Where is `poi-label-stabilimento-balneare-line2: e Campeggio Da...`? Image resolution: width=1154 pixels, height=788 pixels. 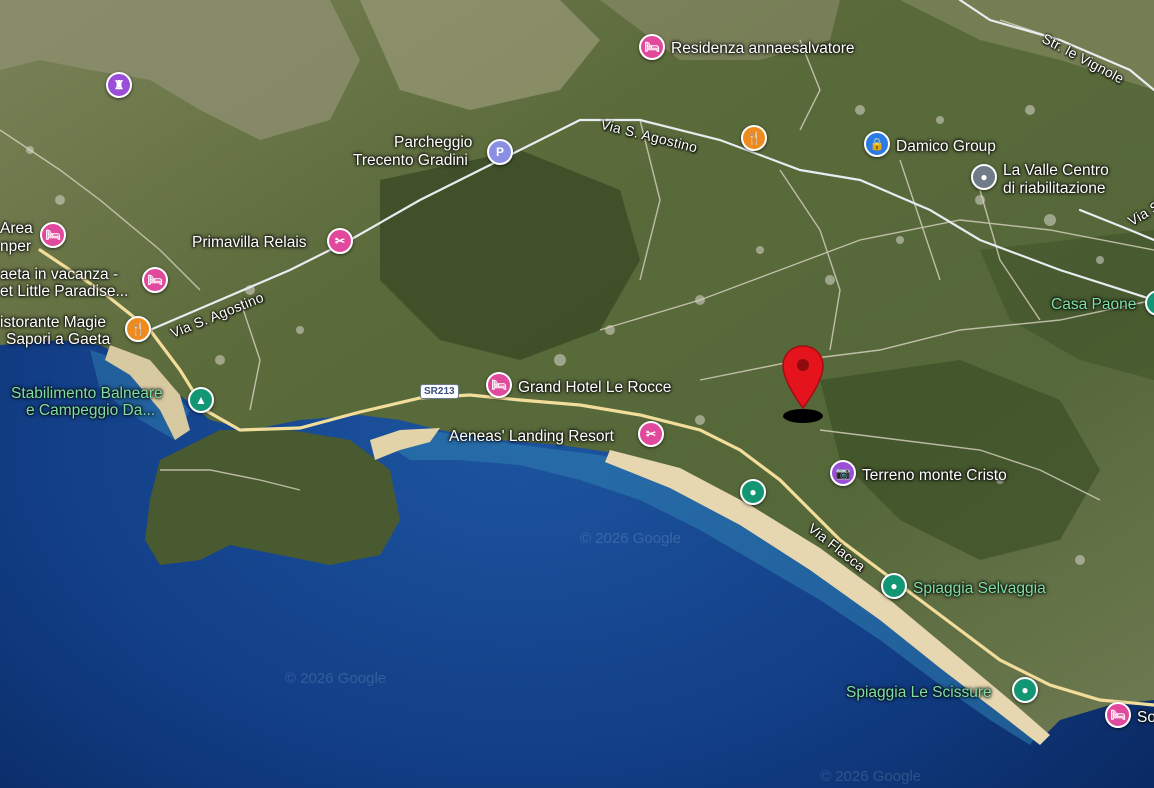
poi-label-stabilimento-balneare-line2: e Campeggio Da... is located at coordinates (90, 410).